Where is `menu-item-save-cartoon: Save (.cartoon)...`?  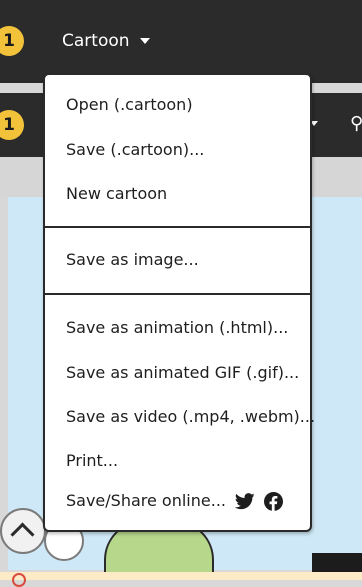 menu-item-save-cartoon: Save (.cartoon)... is located at coordinates (135, 150).